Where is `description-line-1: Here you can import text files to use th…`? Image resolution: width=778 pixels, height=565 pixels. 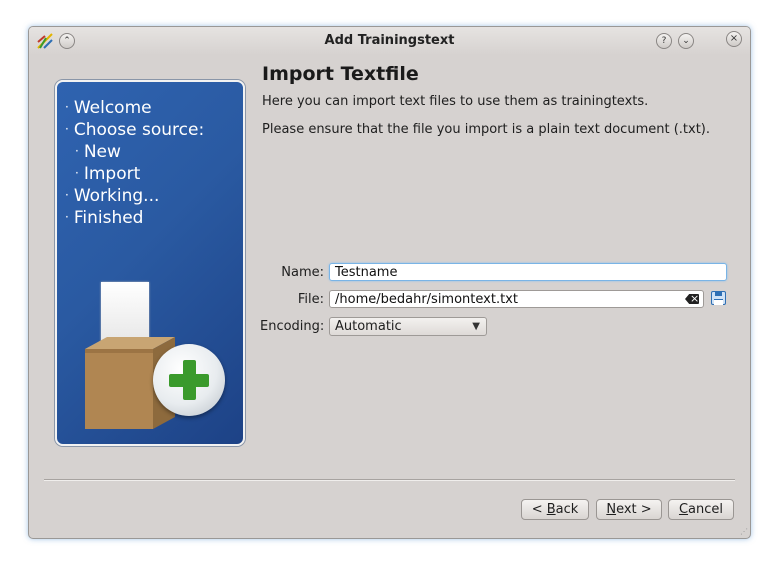
description-line-1: Here you can import text files to use th… is located at coordinates (455, 101).